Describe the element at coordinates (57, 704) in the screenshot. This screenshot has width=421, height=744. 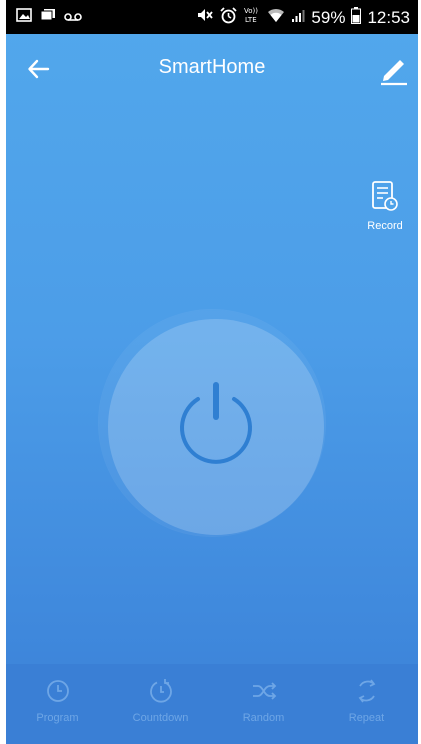
I see `tab-program: Program` at that location.